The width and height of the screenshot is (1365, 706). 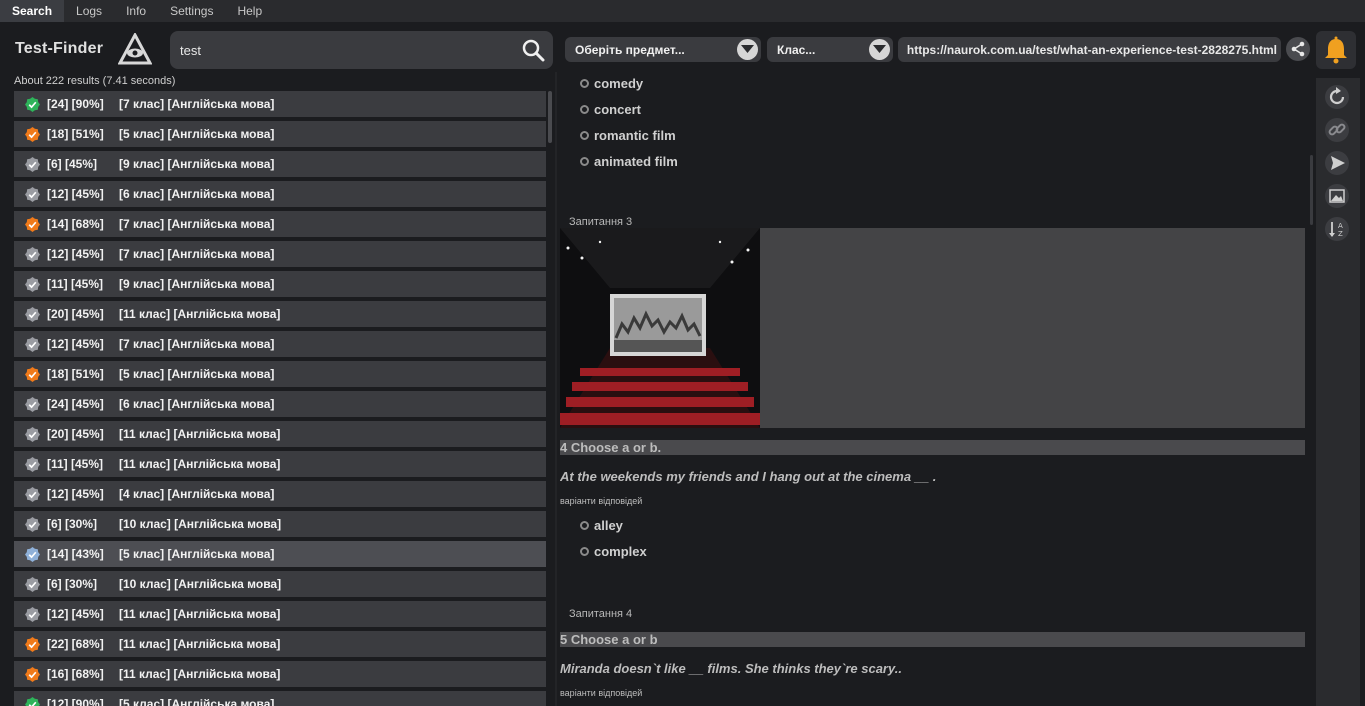 I want to click on result-meta: [18] [51%], so click(x=75, y=134).